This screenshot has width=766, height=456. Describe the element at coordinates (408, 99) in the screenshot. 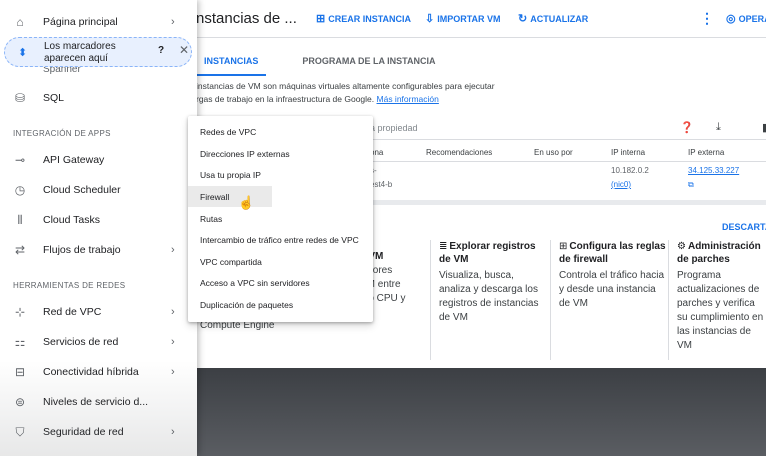

I see `learn-more-link: Más información` at that location.